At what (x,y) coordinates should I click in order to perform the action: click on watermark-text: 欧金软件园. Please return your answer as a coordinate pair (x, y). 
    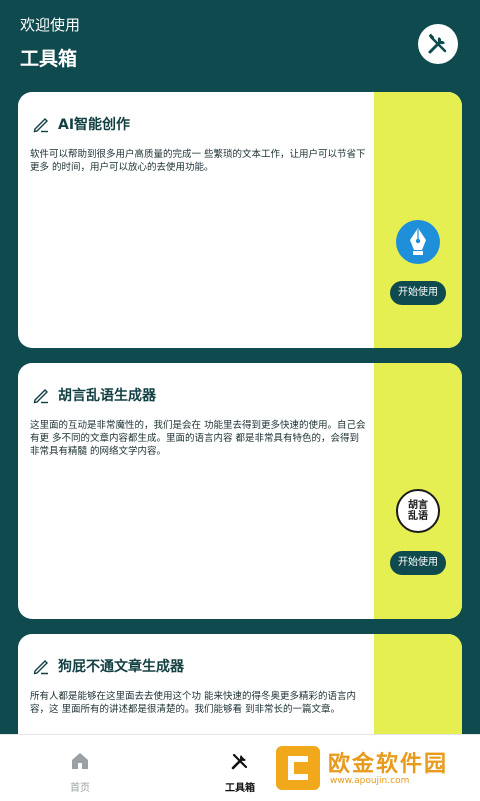
    Looking at the image, I should click on (388, 764).